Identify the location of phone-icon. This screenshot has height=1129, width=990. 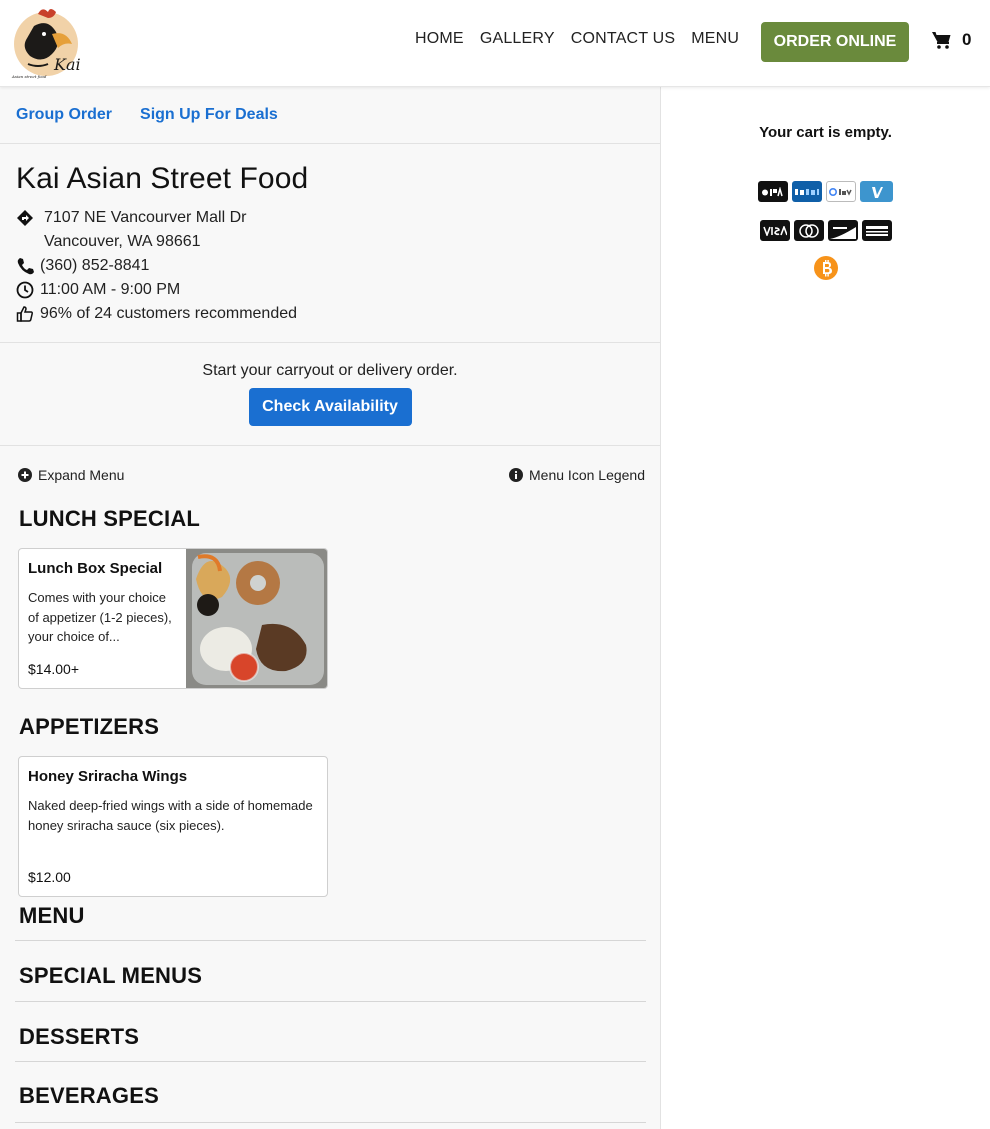
(25, 266).